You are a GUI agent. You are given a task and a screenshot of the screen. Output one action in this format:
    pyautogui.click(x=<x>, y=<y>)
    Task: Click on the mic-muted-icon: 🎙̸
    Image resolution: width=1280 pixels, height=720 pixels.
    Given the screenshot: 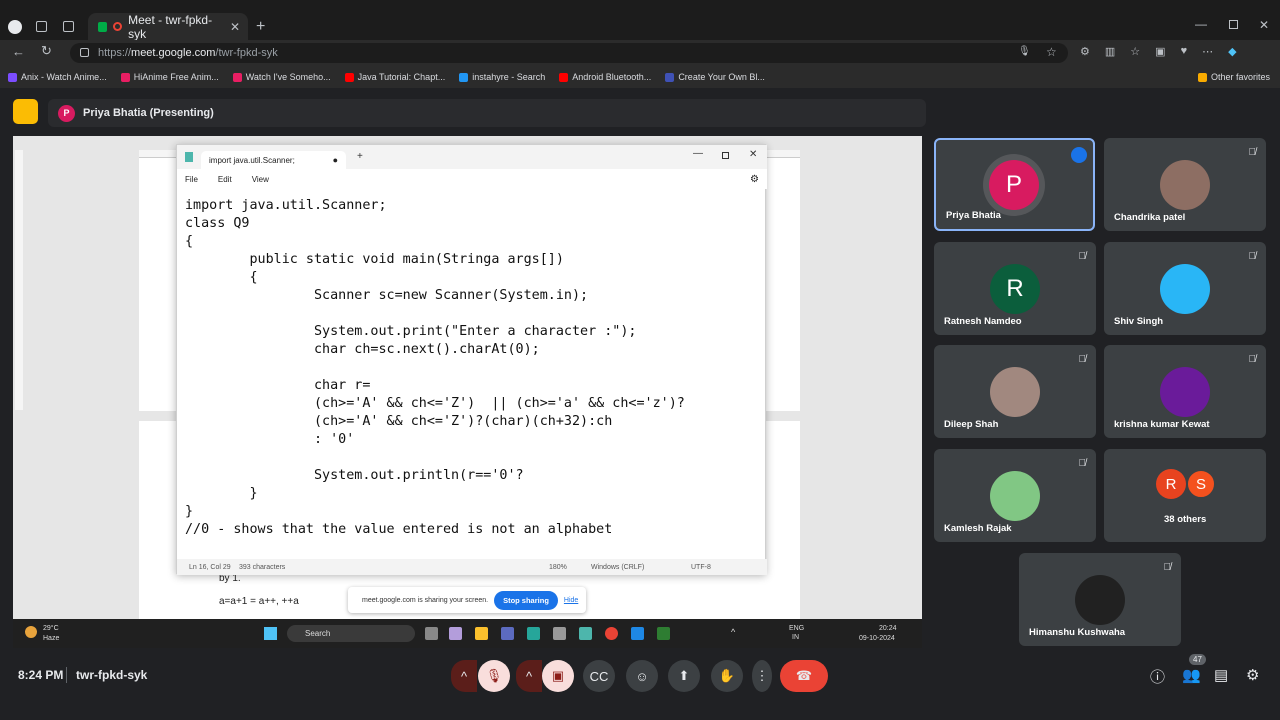 What is the action you would take?
    pyautogui.click(x=1082, y=463)
    